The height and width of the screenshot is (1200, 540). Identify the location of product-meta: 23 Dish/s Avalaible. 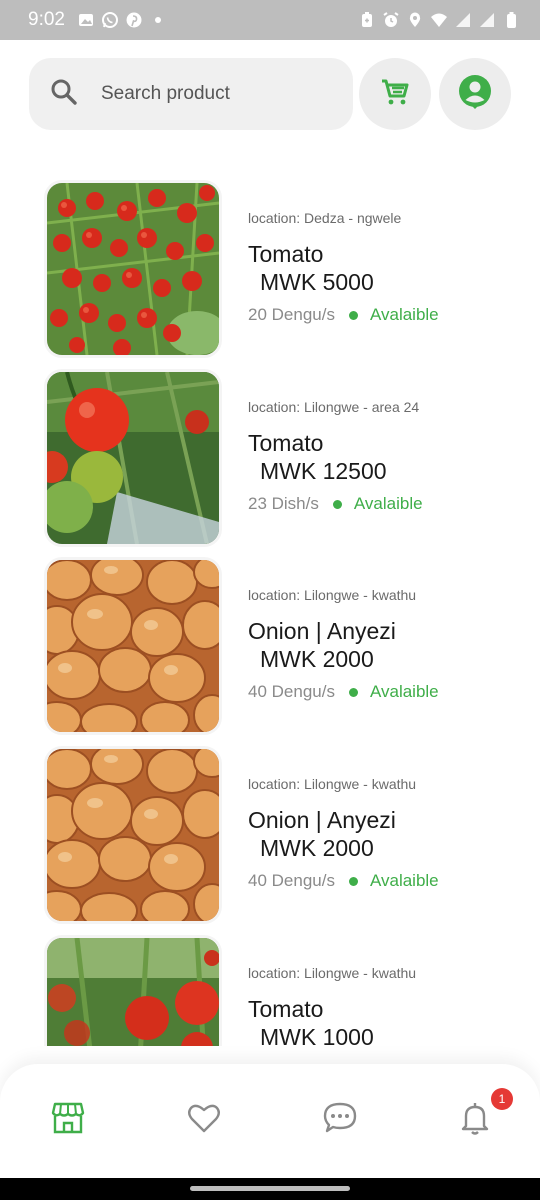
(335, 504).